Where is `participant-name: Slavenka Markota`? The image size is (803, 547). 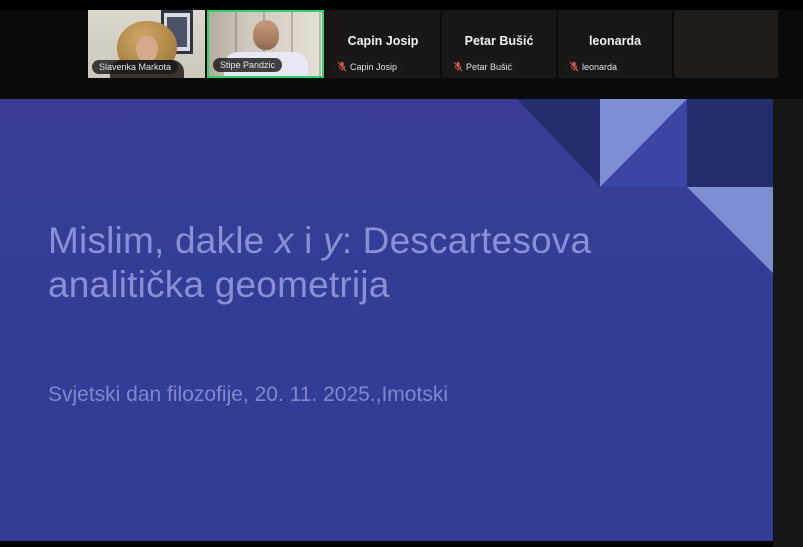
participant-name: Slavenka Markota is located at coordinates (135, 67).